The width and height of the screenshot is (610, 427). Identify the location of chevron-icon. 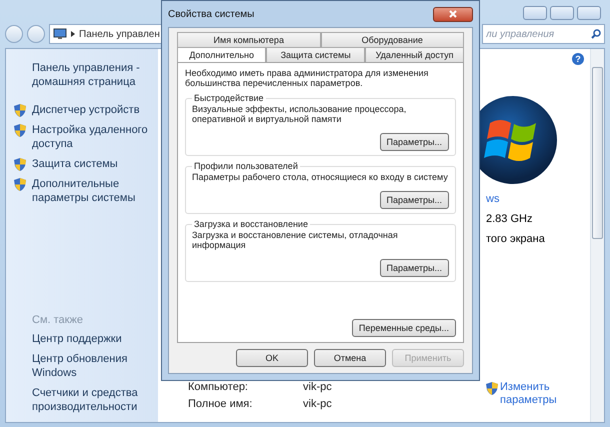
(73, 34).